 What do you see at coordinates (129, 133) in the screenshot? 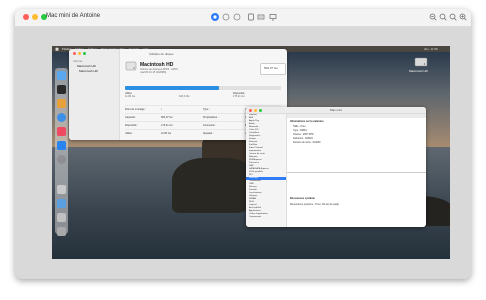
I see `du-detail-cell: Utilisé :` at bounding box center [129, 133].